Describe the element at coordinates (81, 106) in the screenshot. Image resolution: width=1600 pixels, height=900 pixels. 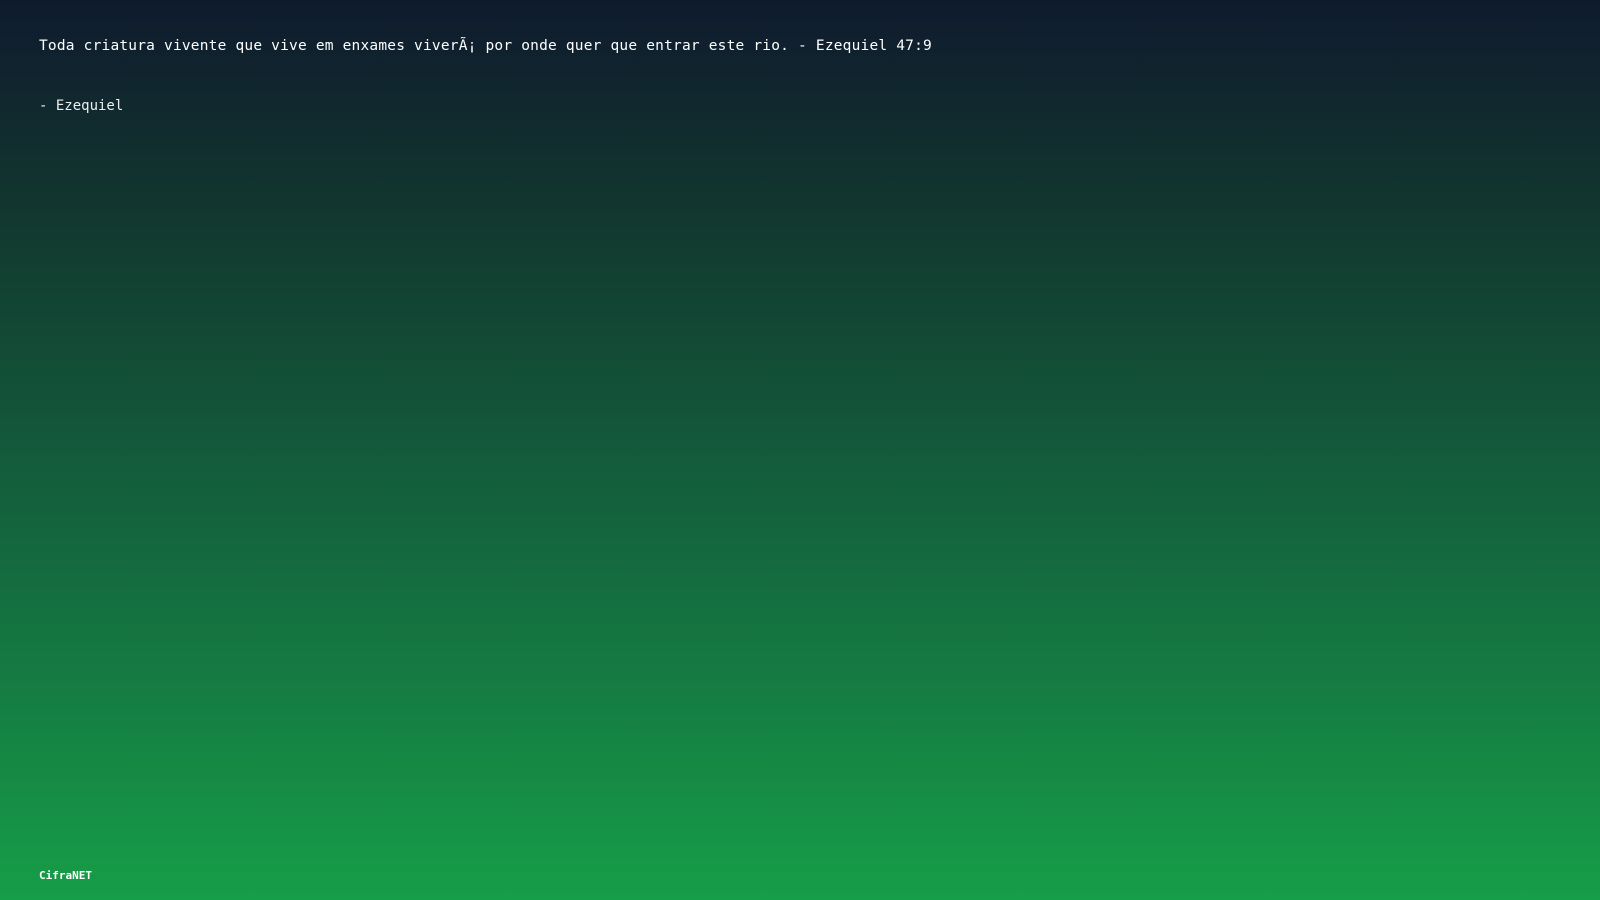
I see `quote-author: - Ezequiel` at that location.